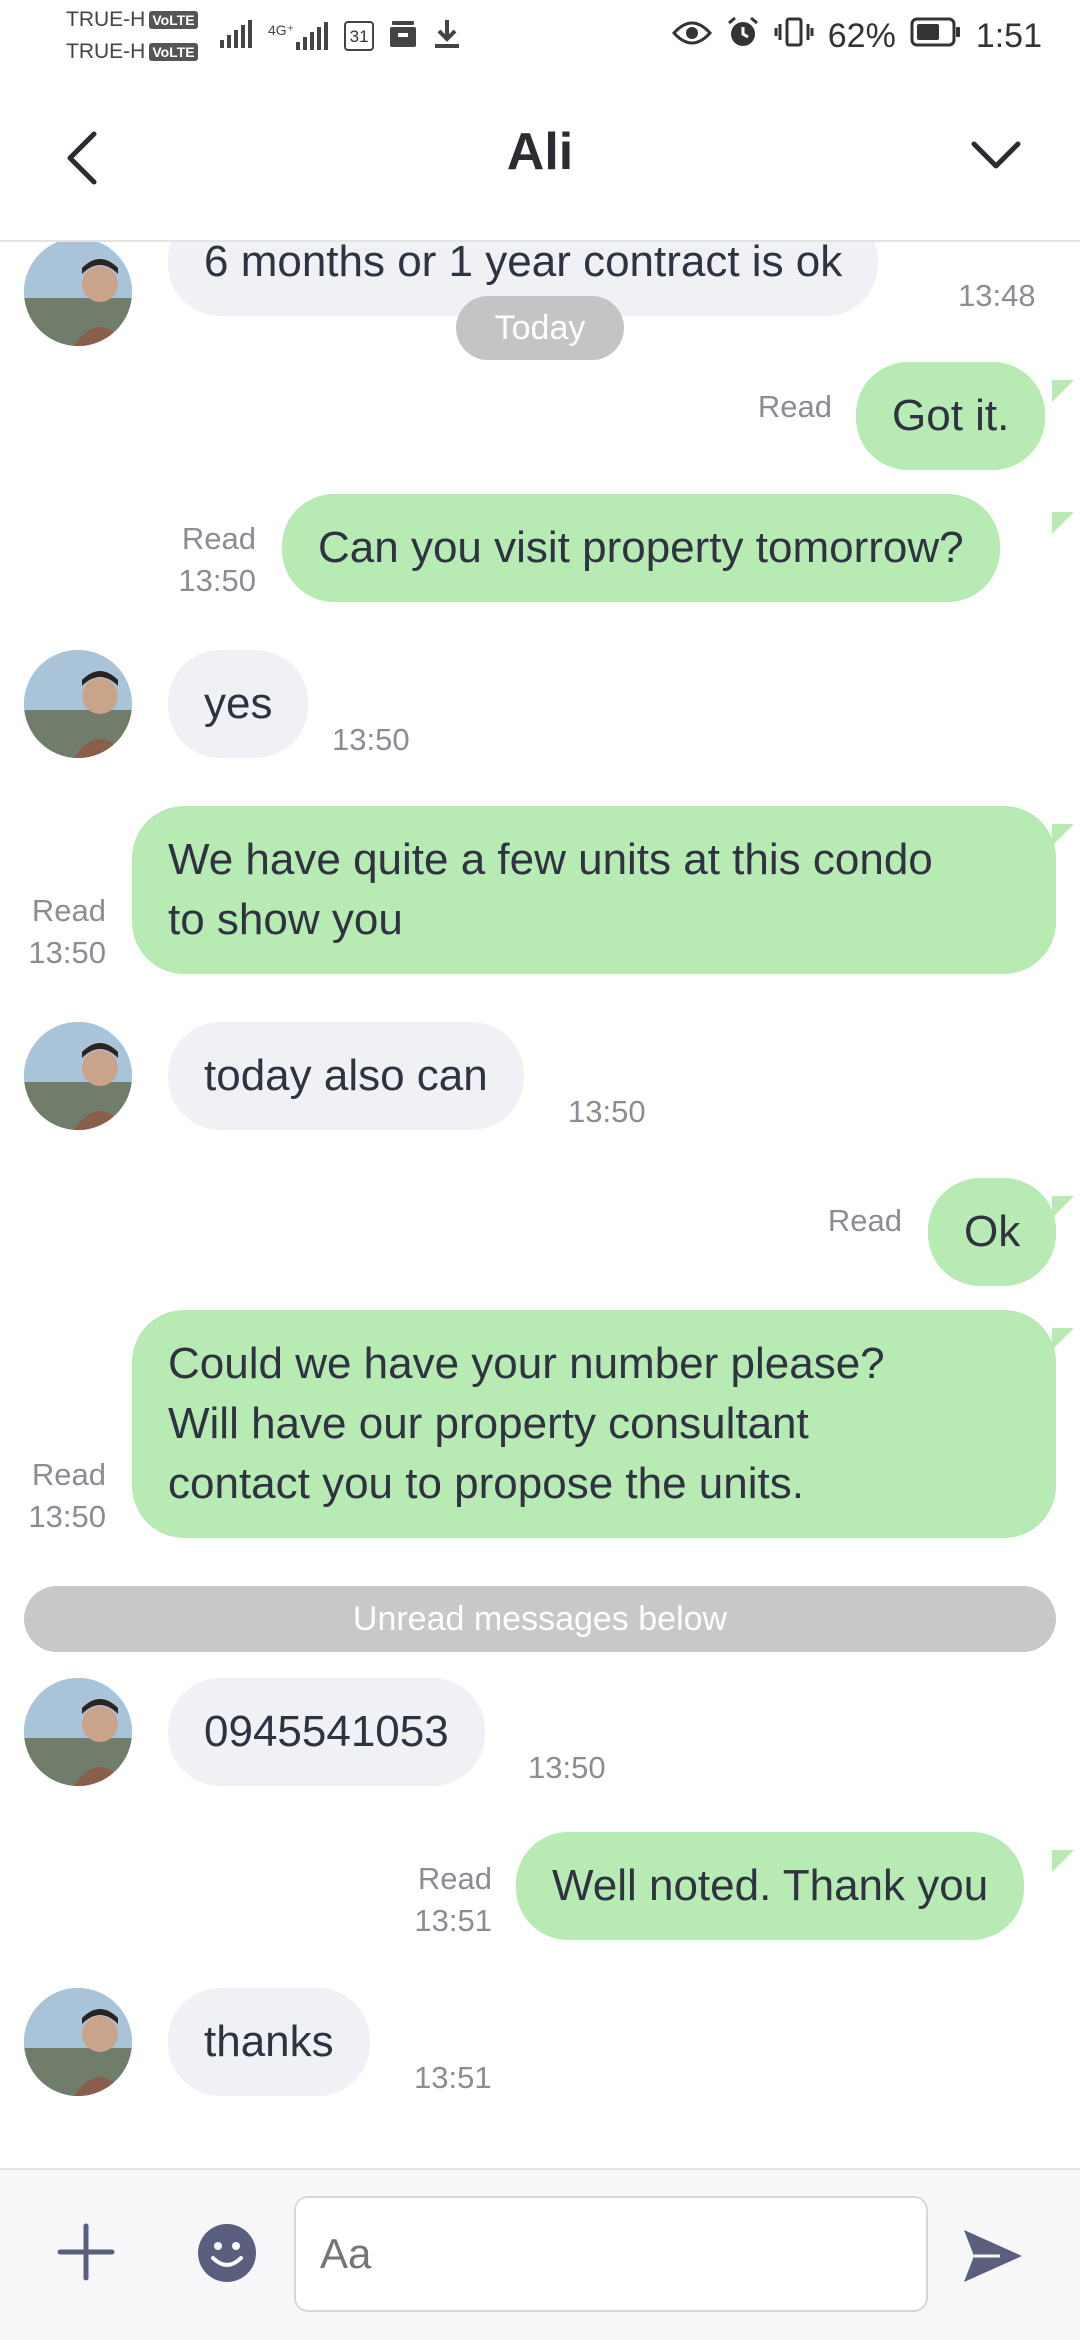 The height and width of the screenshot is (2340, 1080). Describe the element at coordinates (770, 1886) in the screenshot. I see `message-bubble-outgoing: Well noted. Thank you` at that location.